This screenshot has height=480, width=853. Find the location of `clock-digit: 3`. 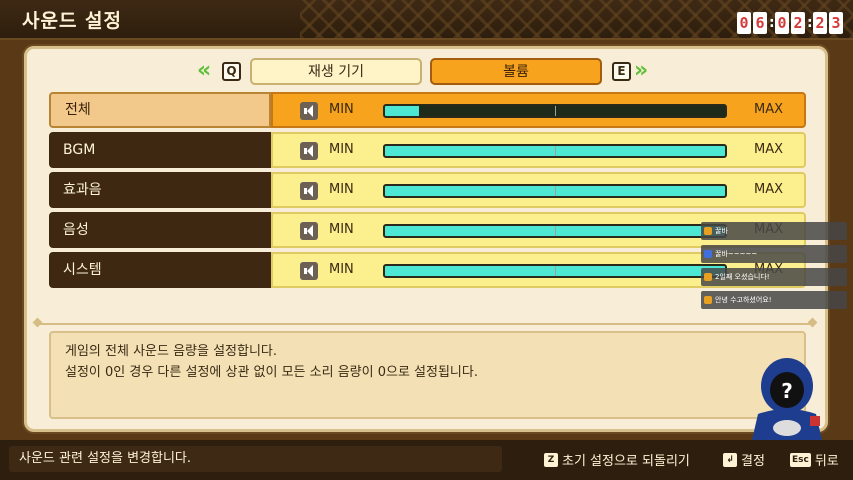

clock-digit: 3 is located at coordinates (836, 23).